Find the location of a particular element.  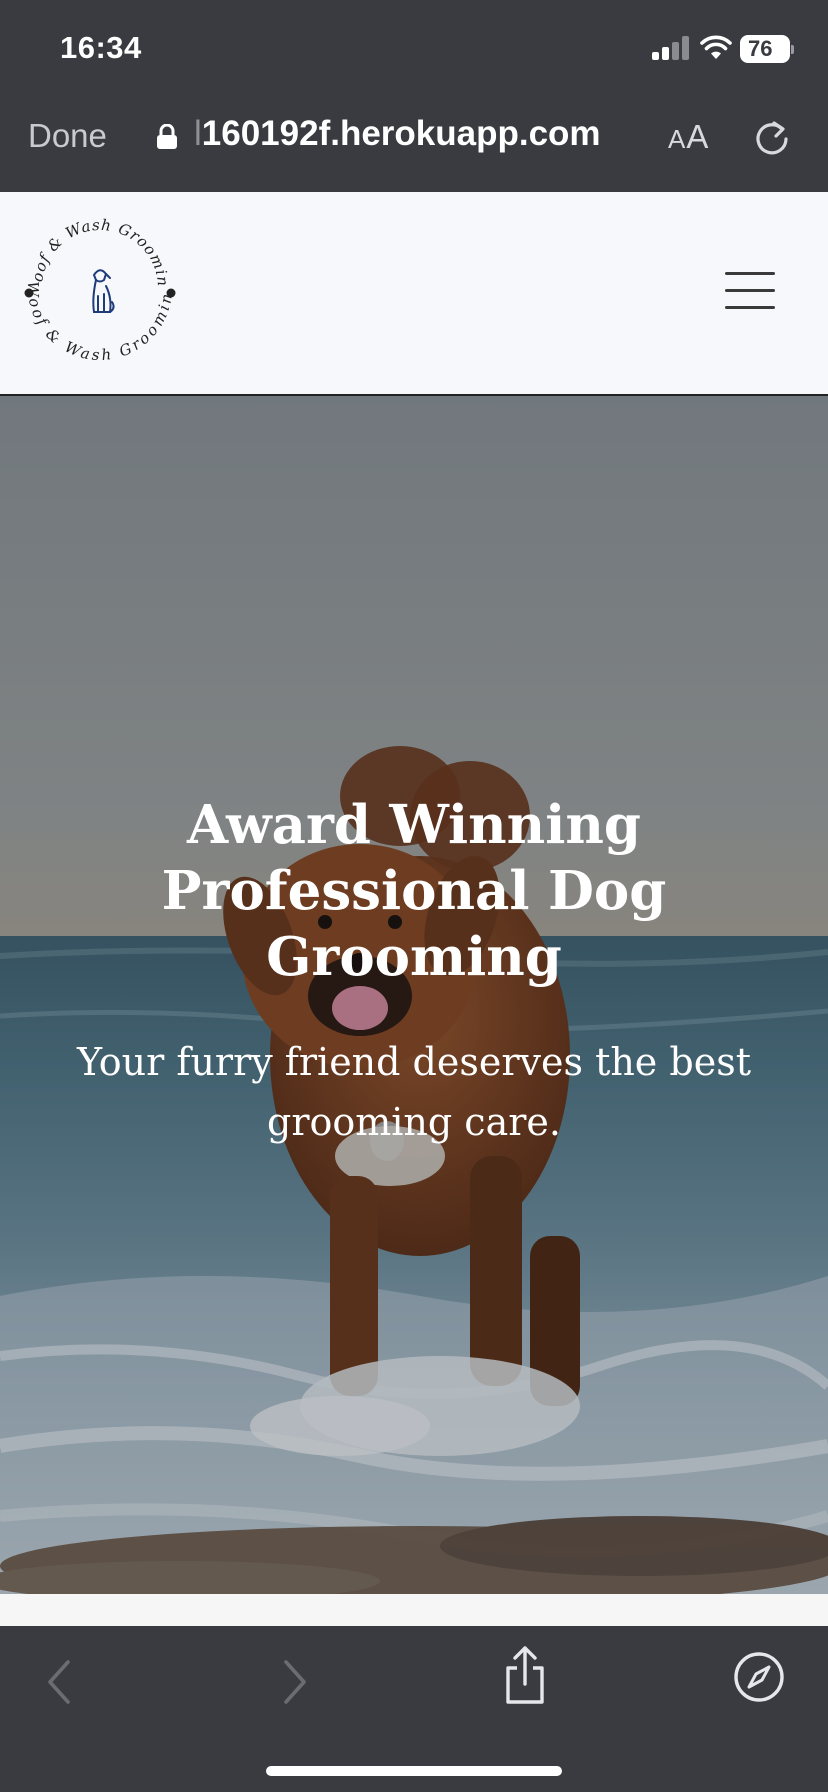

text-size-small-a: A is located at coordinates (677, 139).